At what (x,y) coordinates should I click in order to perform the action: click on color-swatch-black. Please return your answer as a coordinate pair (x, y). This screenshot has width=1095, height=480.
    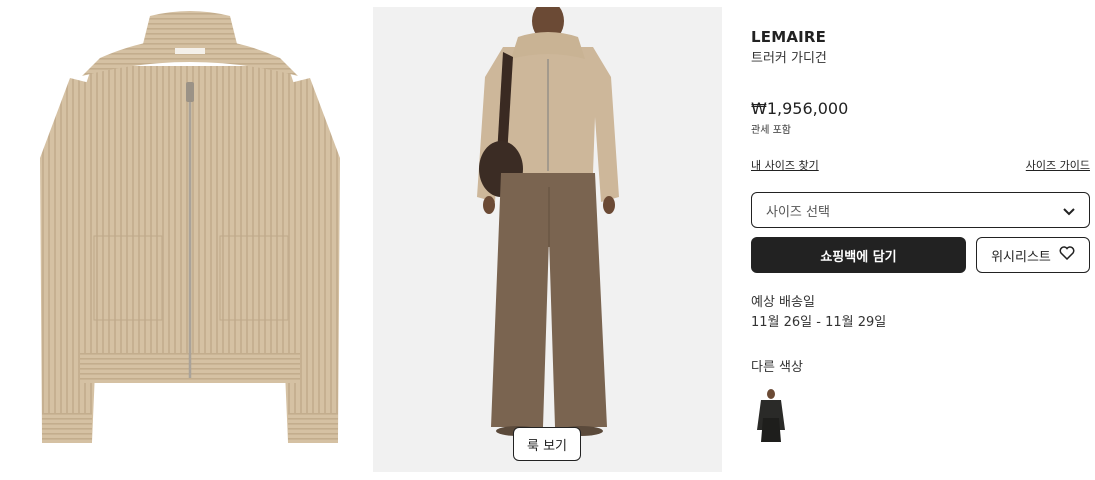
    Looking at the image, I should click on (771, 416).